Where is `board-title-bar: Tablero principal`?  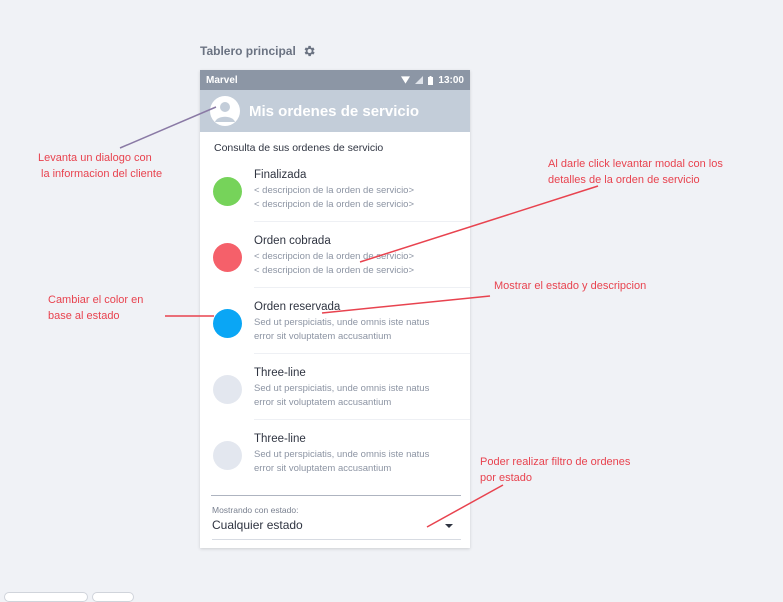 board-title-bar: Tablero principal is located at coordinates (258, 51).